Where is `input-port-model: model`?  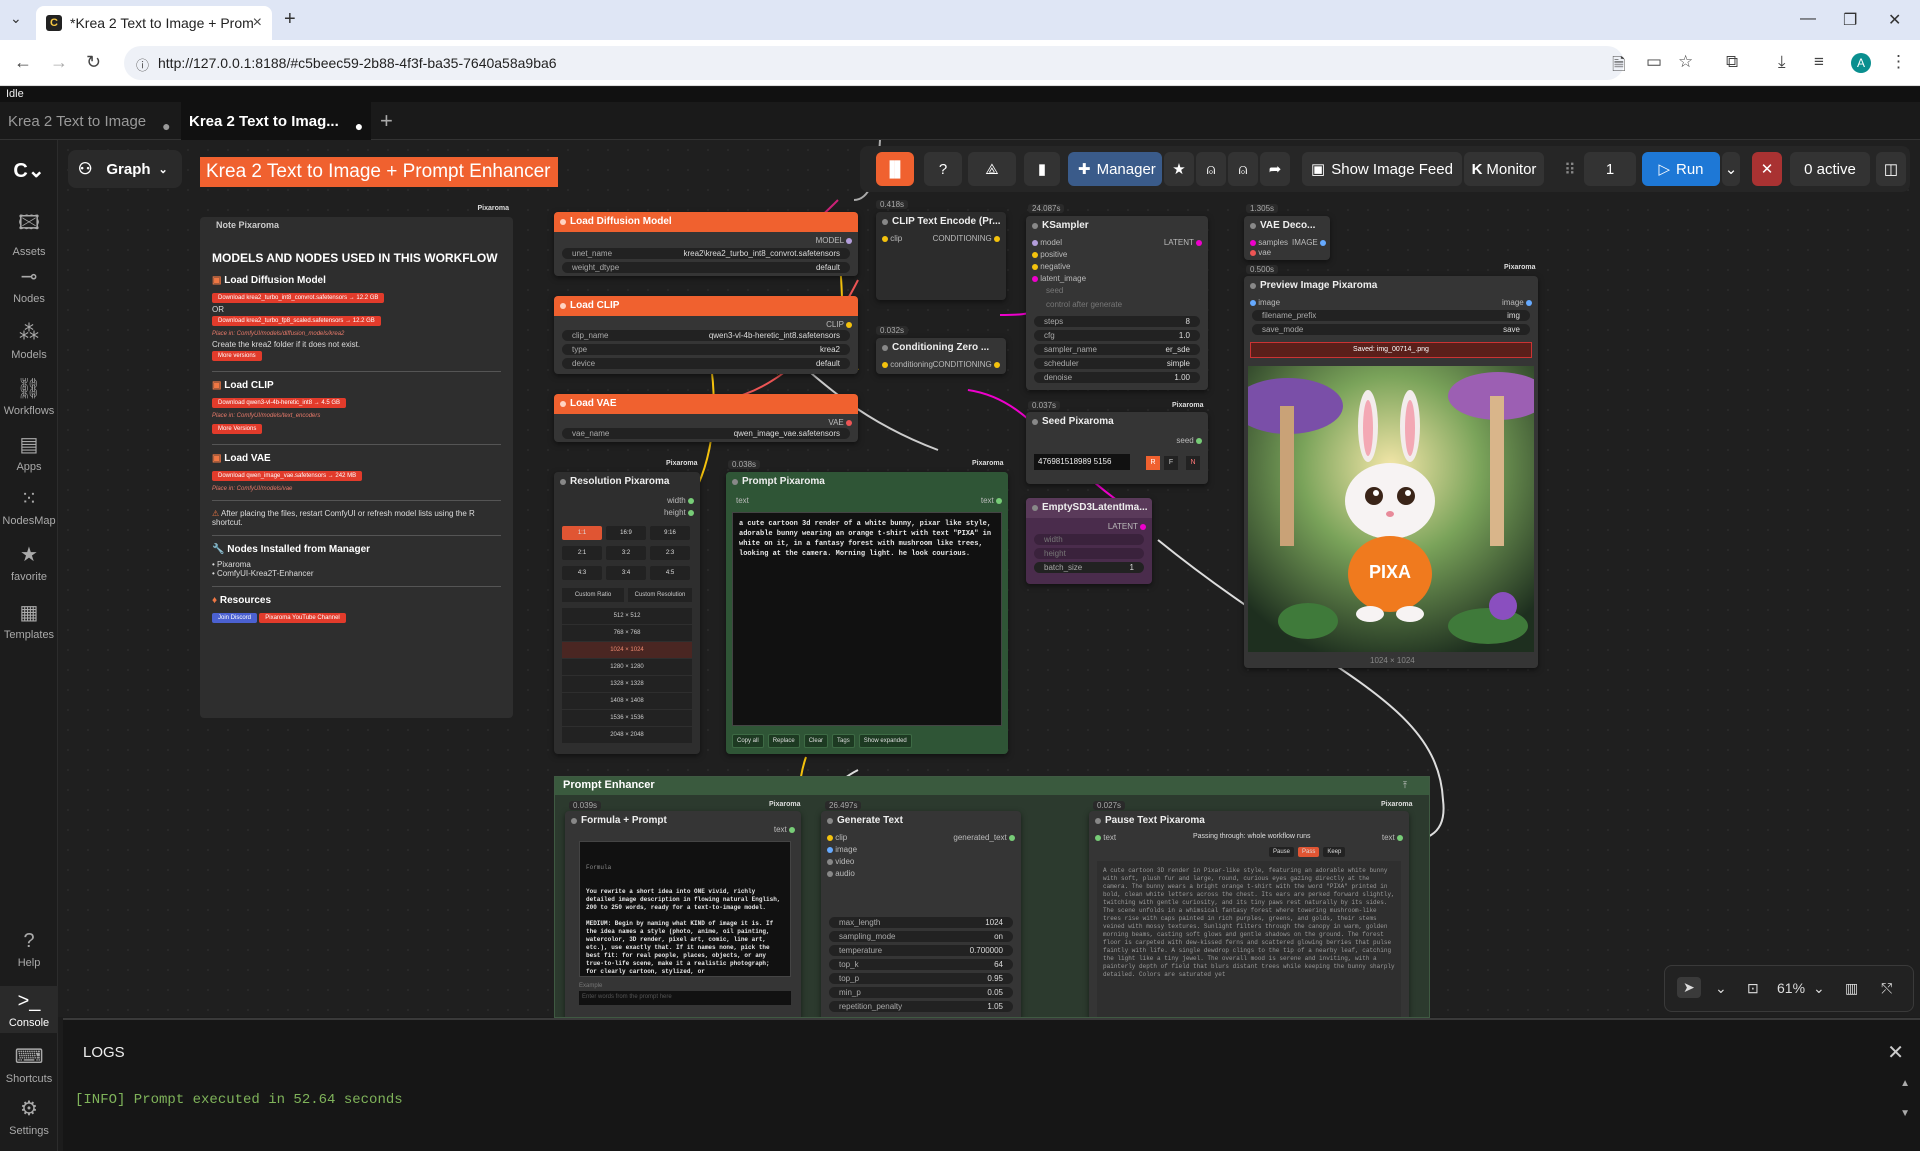
input-port-model: model is located at coordinates (1047, 242).